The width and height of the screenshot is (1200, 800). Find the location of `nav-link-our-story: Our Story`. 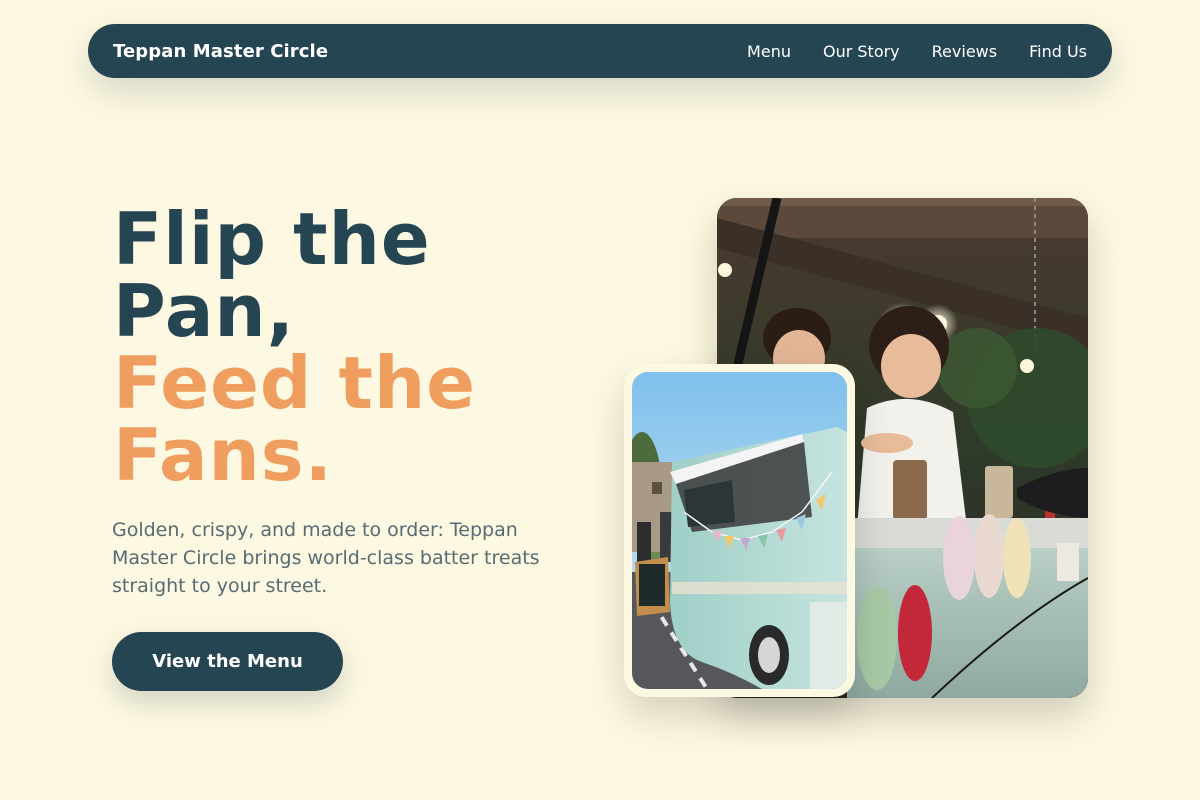

nav-link-our-story: Our Story is located at coordinates (861, 51).